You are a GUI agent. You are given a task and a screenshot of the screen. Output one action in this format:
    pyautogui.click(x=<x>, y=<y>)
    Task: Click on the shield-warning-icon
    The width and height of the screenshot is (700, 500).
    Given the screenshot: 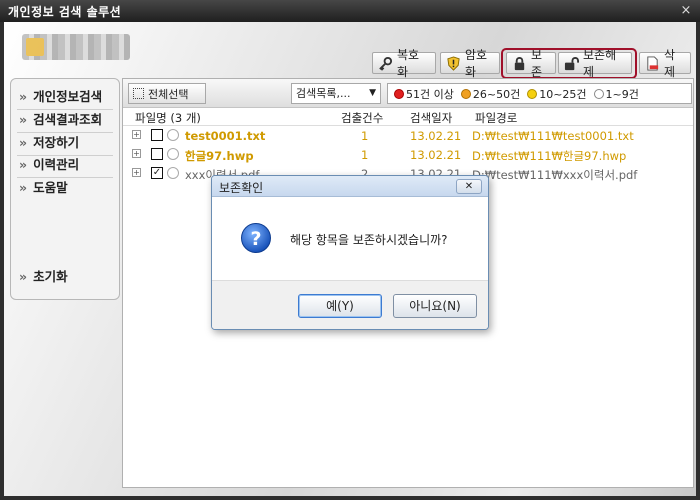 What is the action you would take?
    pyautogui.click(x=453, y=63)
    